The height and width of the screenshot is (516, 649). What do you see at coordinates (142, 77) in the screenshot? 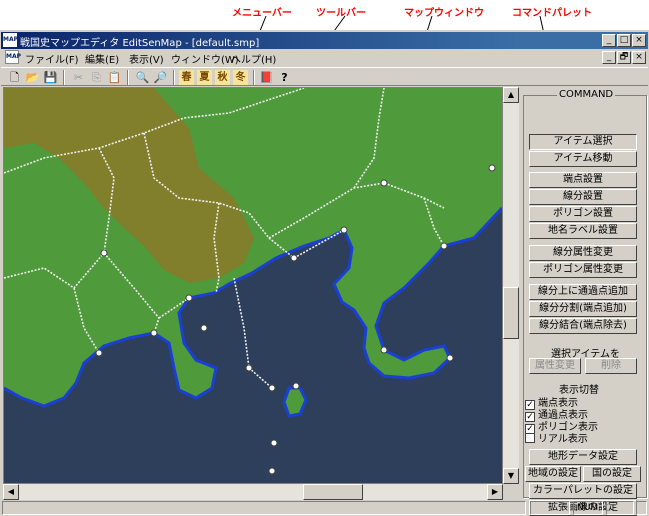
I see `zoom-in-icon: 🔍` at bounding box center [142, 77].